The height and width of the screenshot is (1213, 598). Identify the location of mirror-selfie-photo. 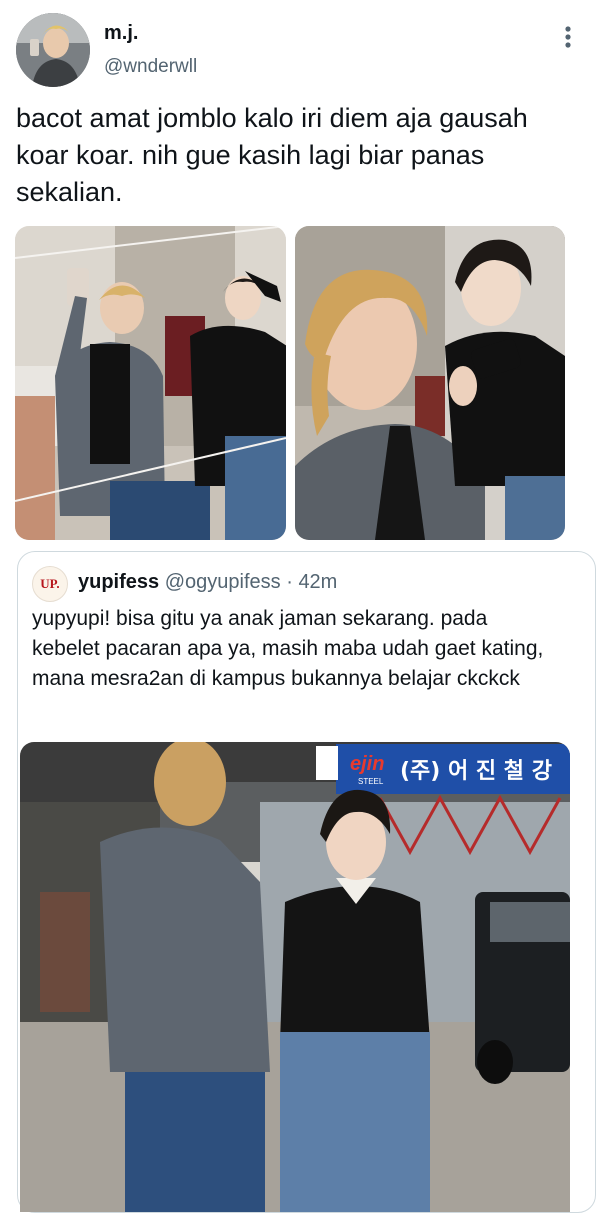
(150, 383).